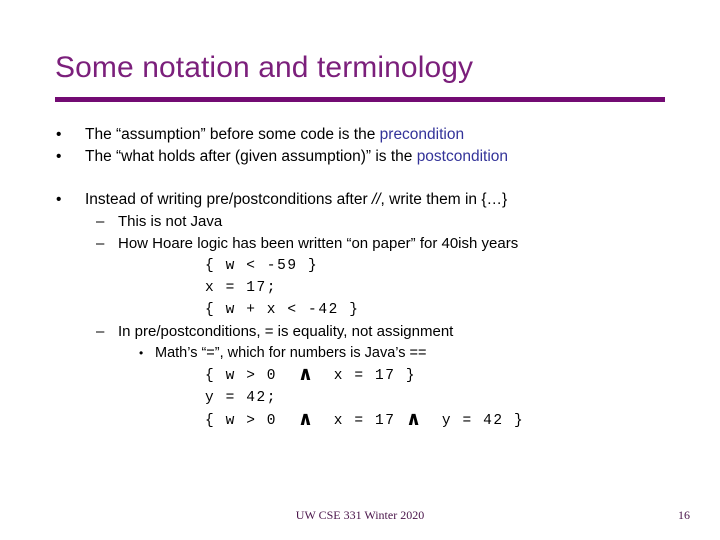 This screenshot has height=540, width=720. Describe the element at coordinates (360, 515) in the screenshot. I see `footer-course-label: UW CSE 331 Winter 2020` at that location.